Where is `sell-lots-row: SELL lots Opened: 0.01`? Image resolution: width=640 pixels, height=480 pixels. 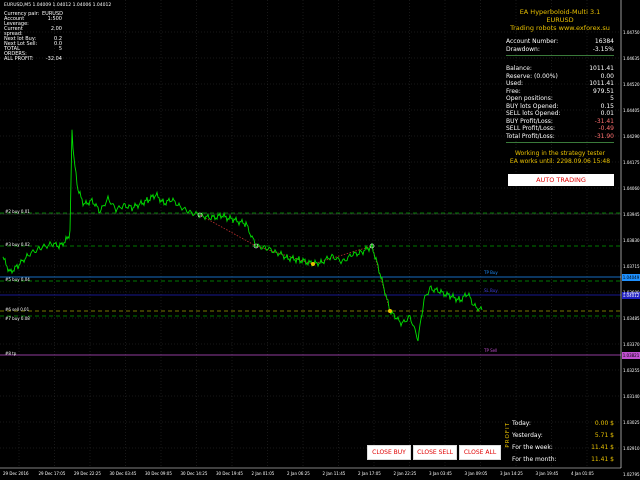
sell-lots-row: SELL lots Opened: 0.01 is located at coordinates (560, 114).